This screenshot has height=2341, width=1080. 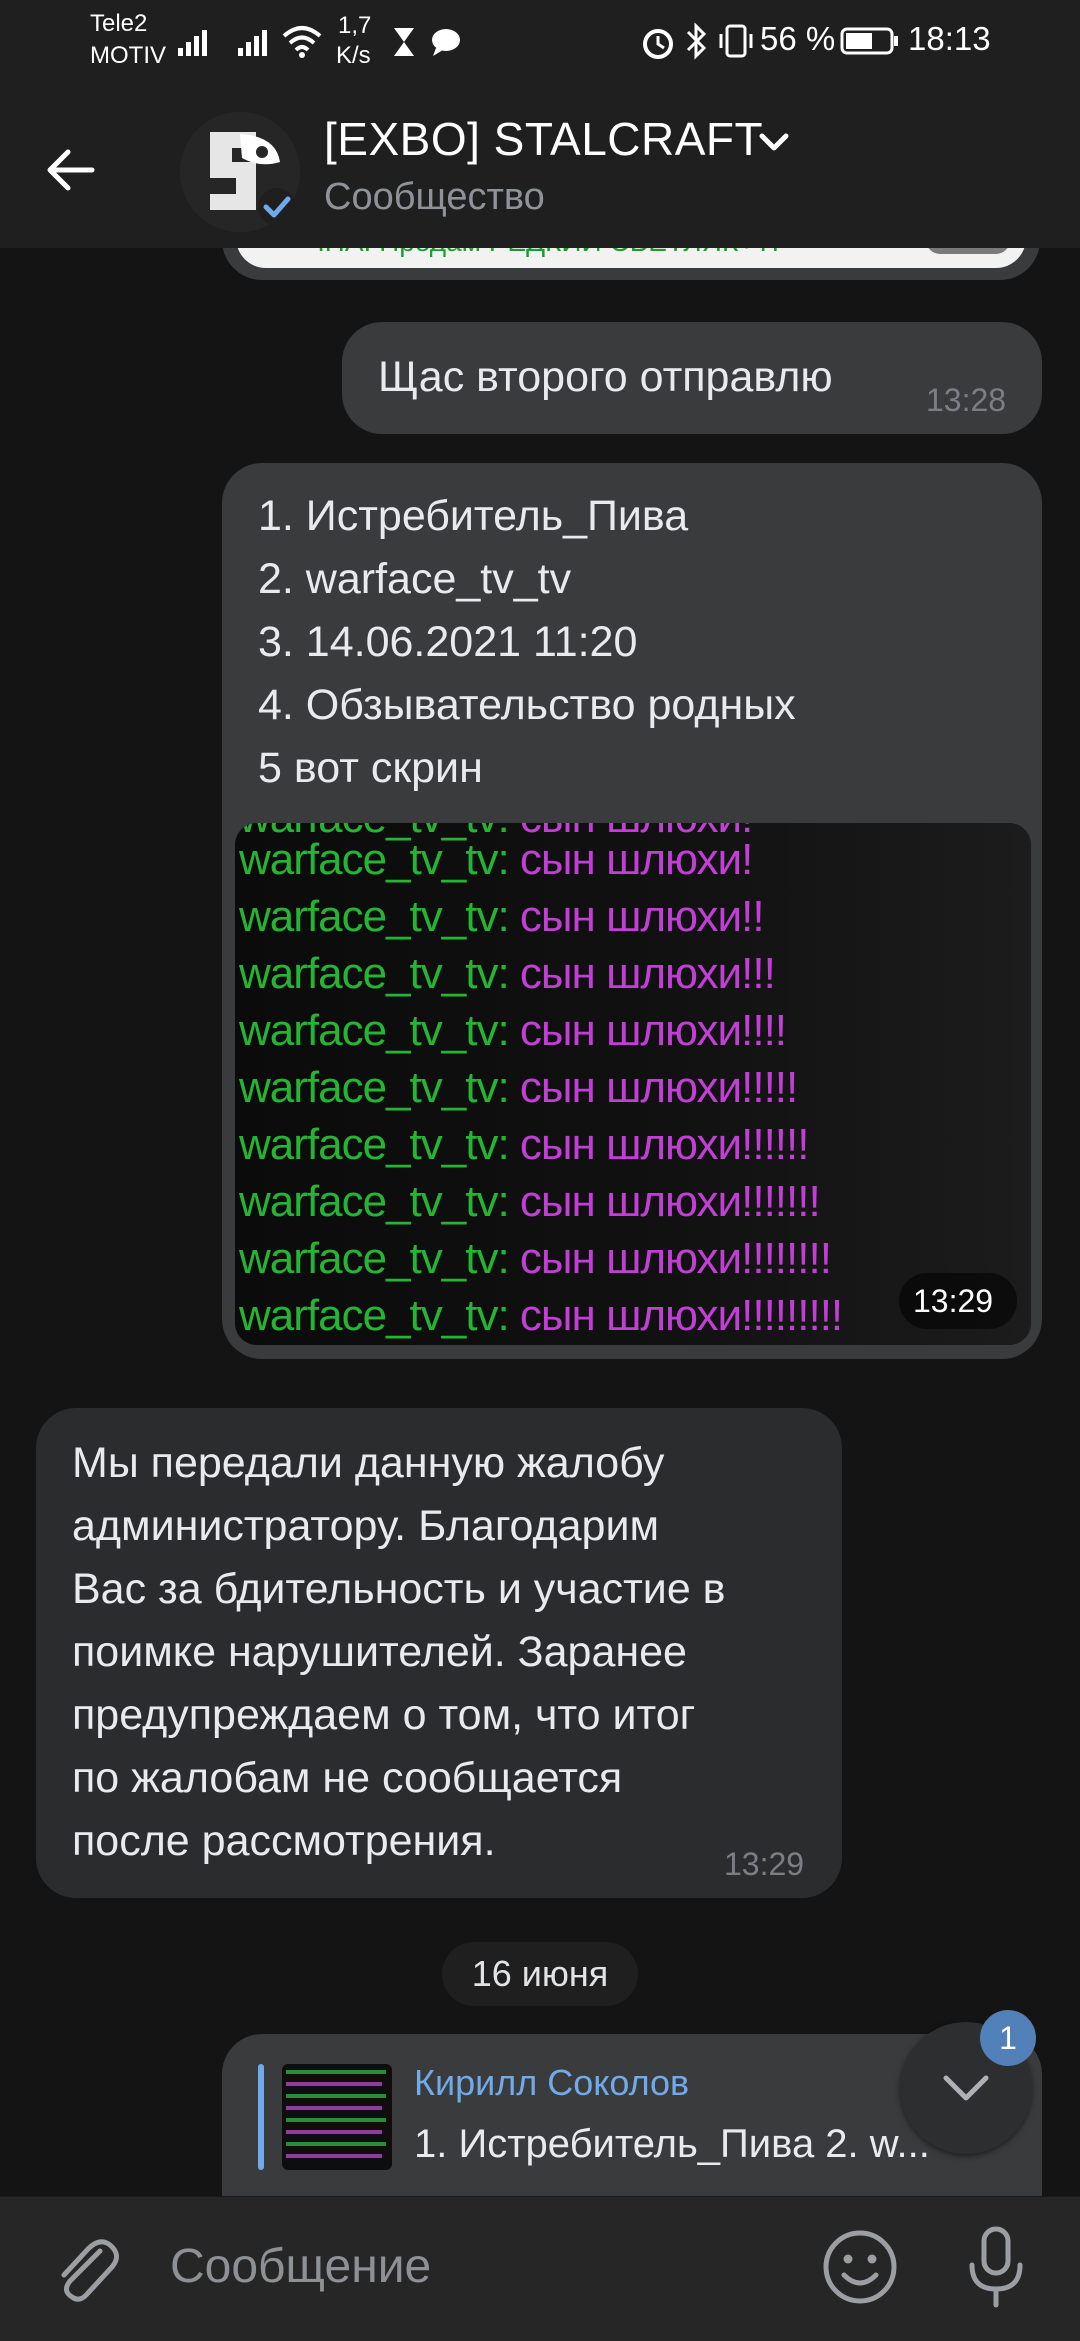 I want to click on carrier-name: Tele2, so click(x=119, y=23).